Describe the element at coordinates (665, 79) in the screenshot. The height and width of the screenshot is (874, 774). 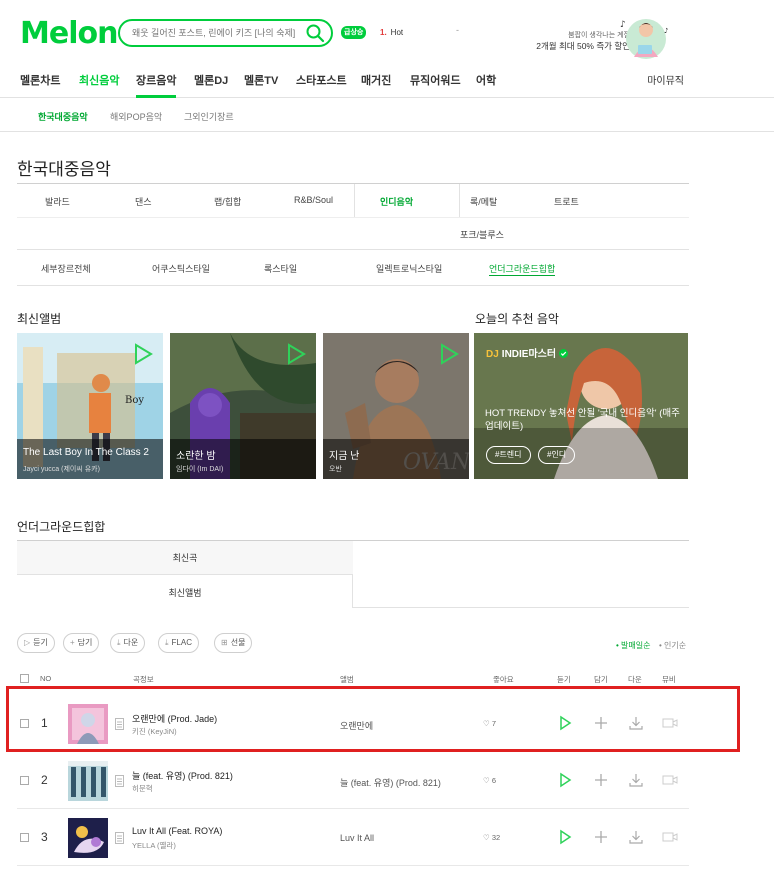
I see `nav-my-music: 마이뮤직` at that location.